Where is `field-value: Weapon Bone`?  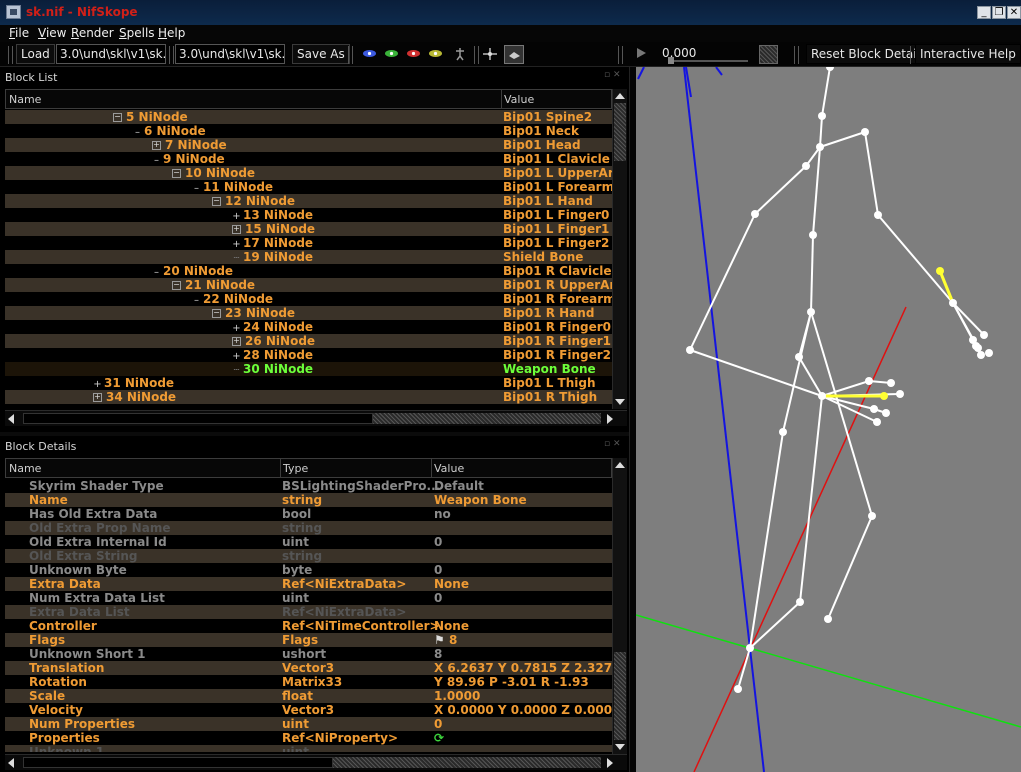
field-value: Weapon Bone is located at coordinates (480, 500).